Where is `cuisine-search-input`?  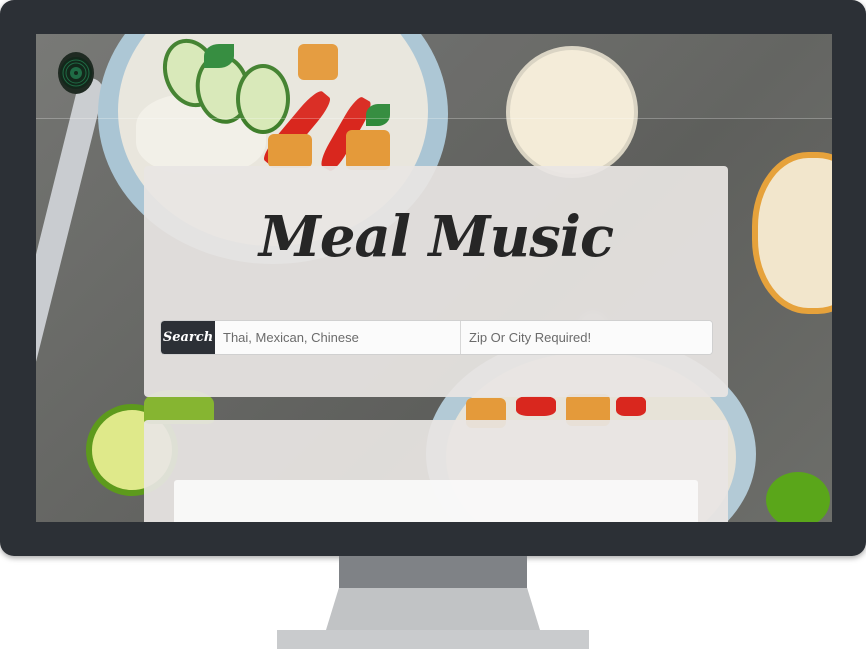
cuisine-search-input is located at coordinates (338, 337).